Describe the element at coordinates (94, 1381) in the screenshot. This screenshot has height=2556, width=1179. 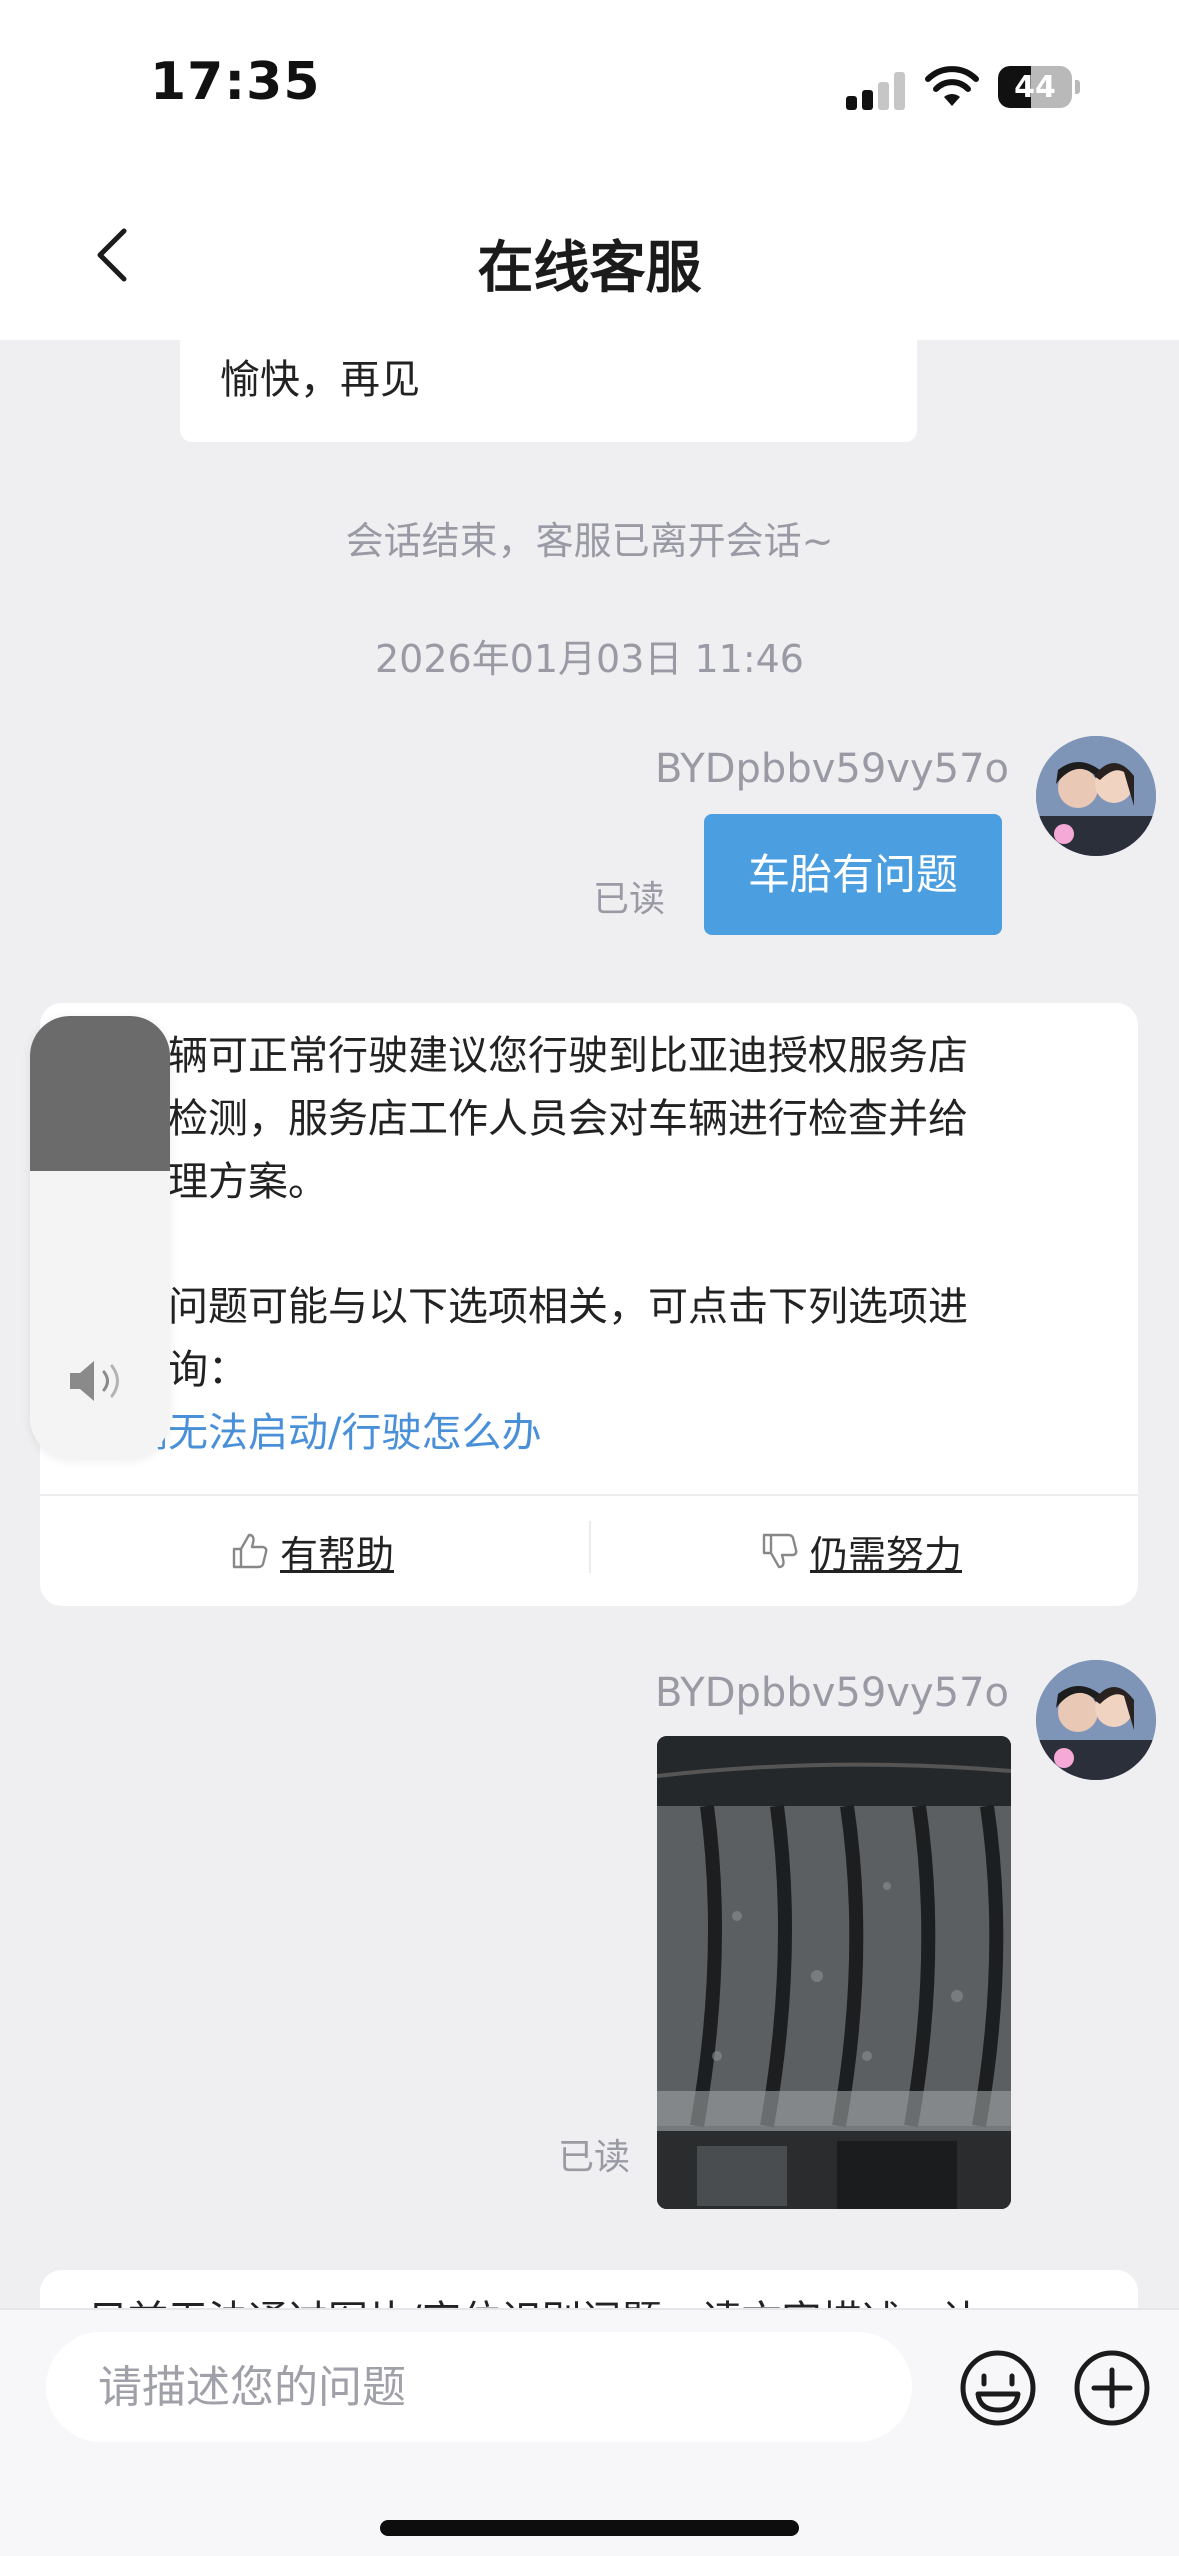
I see `speaker-icon` at that location.